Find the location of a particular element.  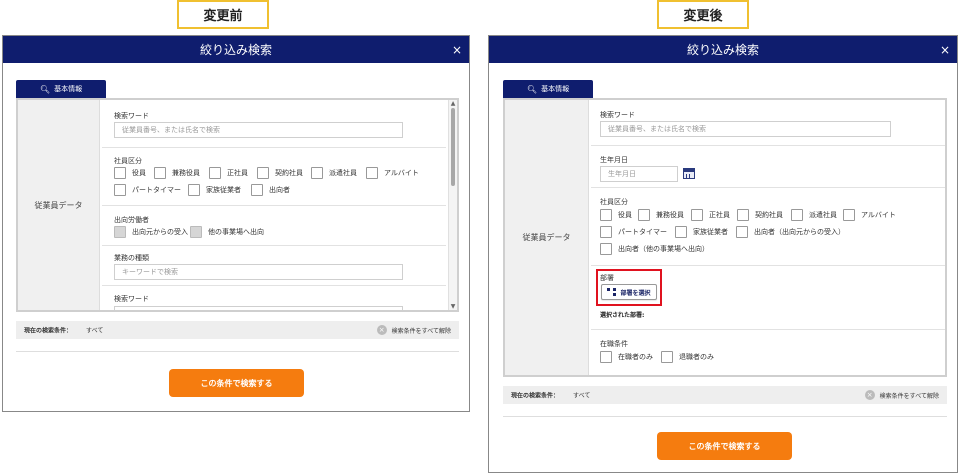

selected-department-label: 選択された部署: is located at coordinates (622, 315).